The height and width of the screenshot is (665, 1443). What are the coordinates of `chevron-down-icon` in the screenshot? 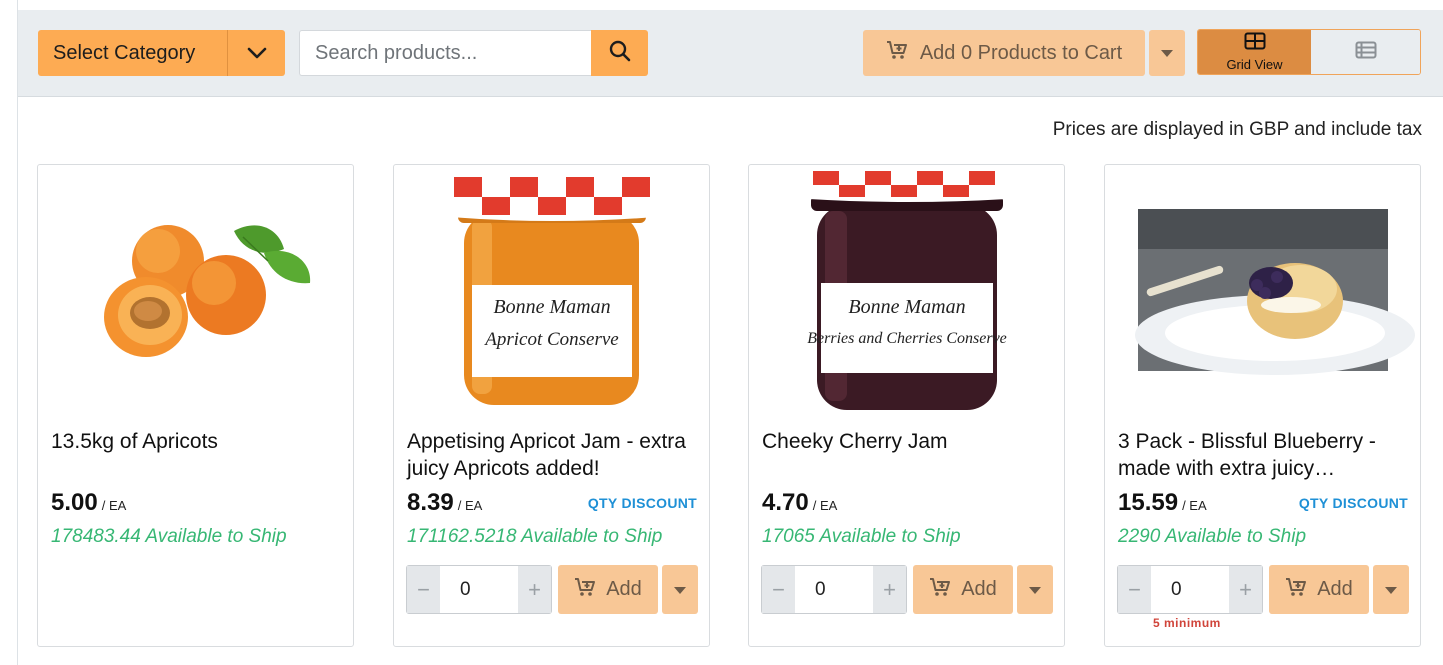 It's located at (256, 53).